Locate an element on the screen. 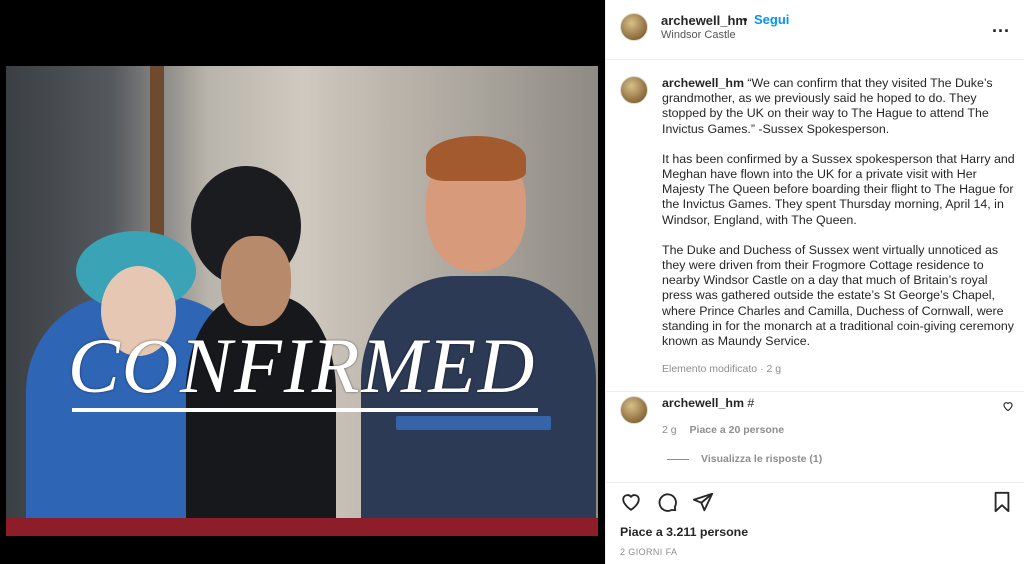 The width and height of the screenshot is (1024, 564). comment-icon is located at coordinates (667, 502).